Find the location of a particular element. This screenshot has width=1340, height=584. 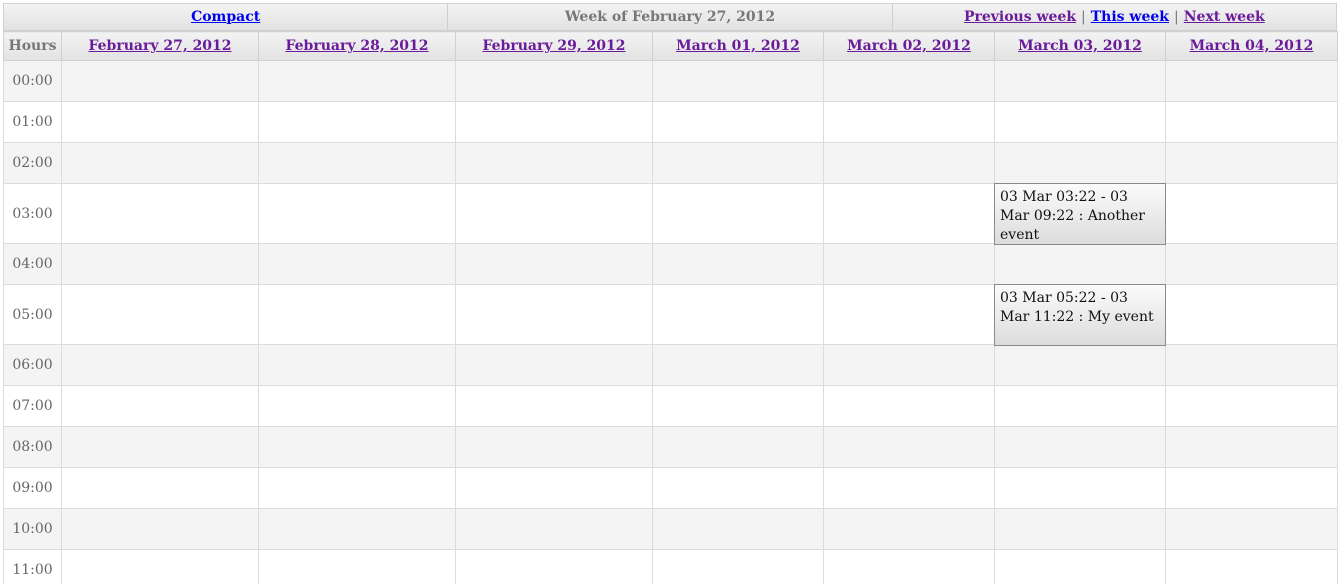

next-week-link: Next week is located at coordinates (1224, 17).